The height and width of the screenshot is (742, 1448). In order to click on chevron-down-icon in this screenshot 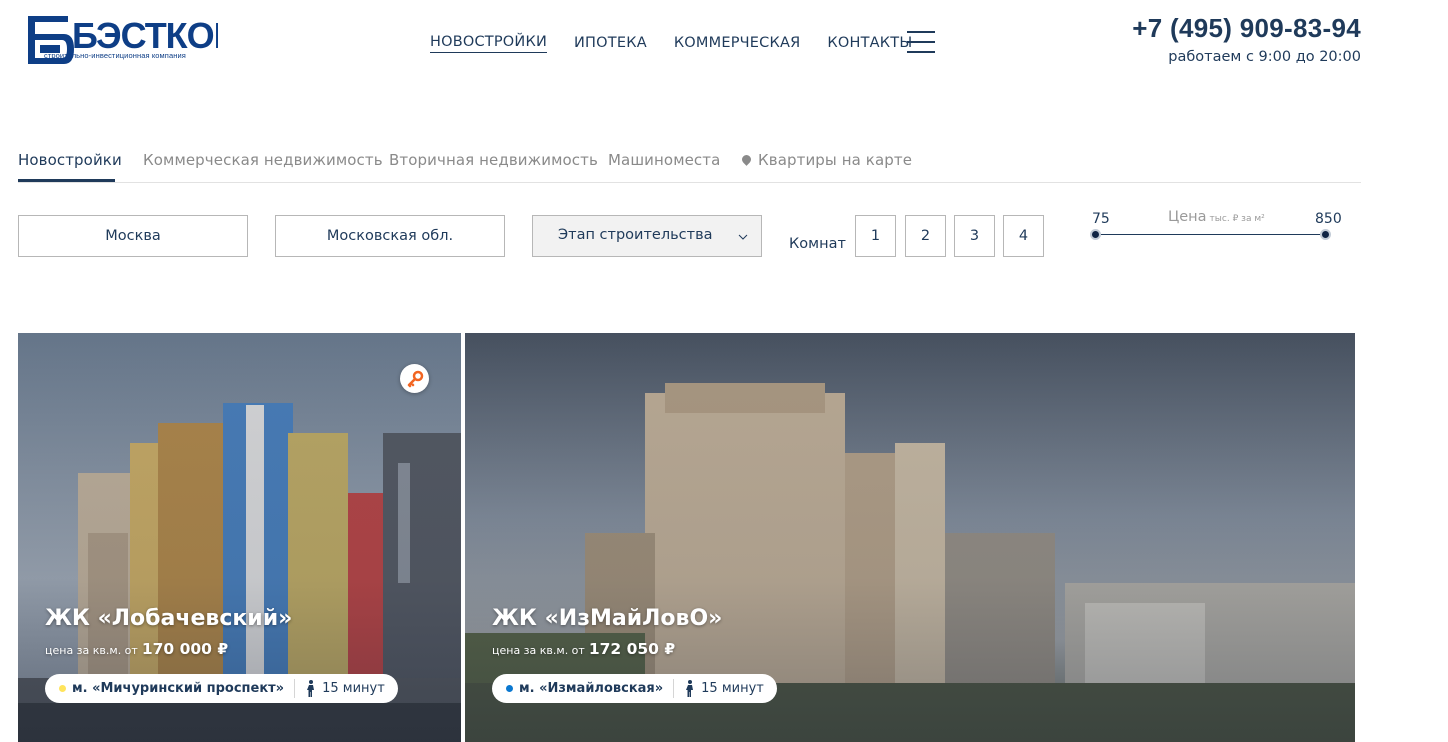, I will do `click(743, 237)`.